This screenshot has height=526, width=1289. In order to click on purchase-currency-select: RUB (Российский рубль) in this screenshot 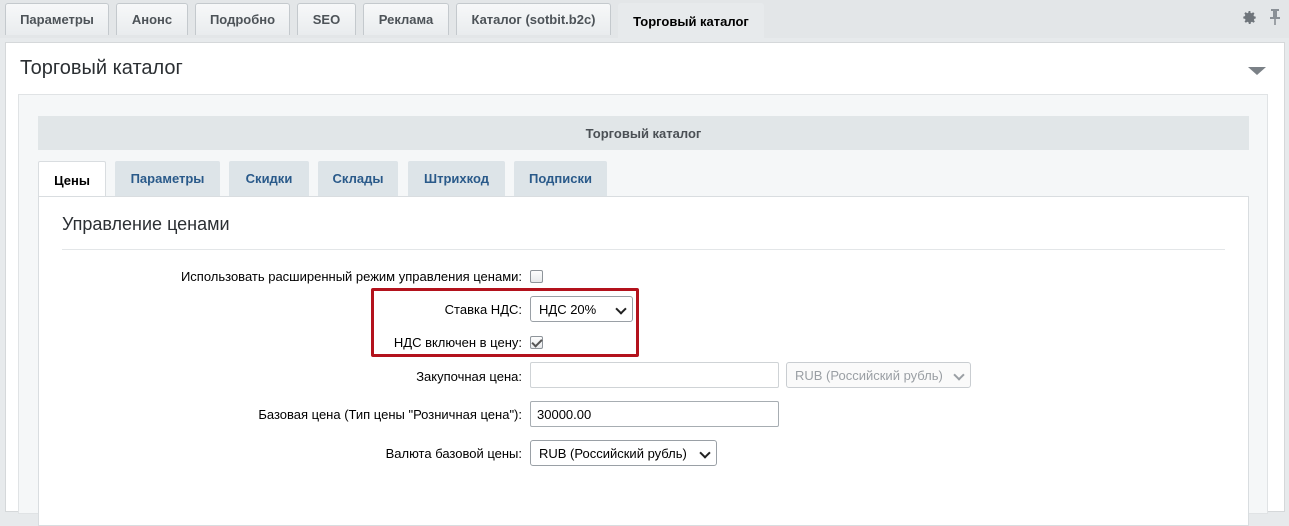, I will do `click(878, 375)`.